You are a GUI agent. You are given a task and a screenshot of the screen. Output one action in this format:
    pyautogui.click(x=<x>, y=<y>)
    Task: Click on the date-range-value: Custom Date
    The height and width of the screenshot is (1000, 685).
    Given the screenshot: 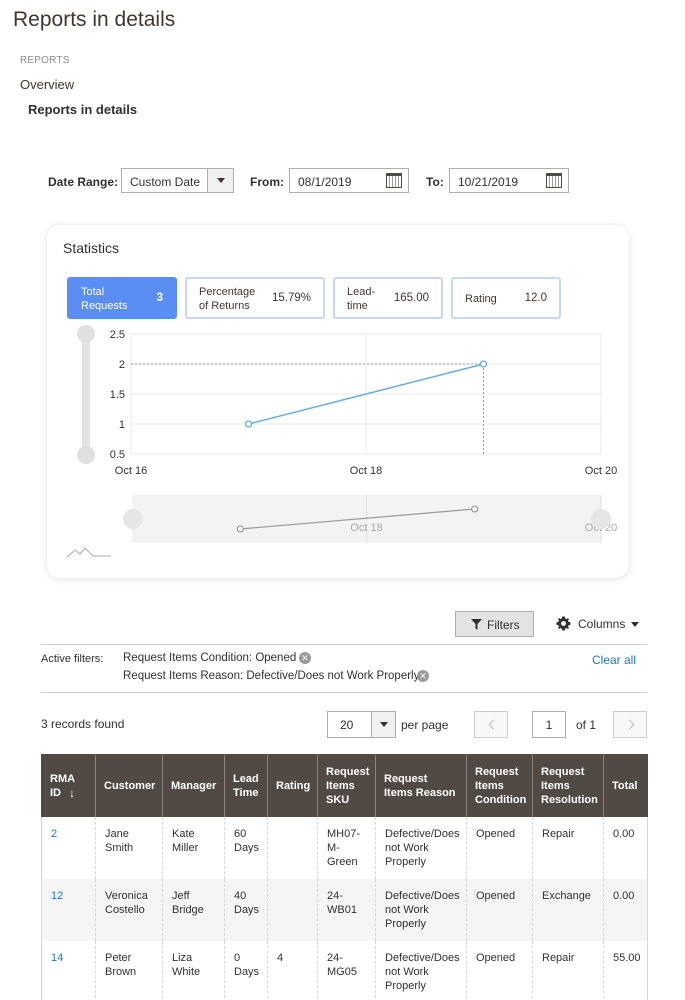 What is the action you would take?
    pyautogui.click(x=165, y=182)
    